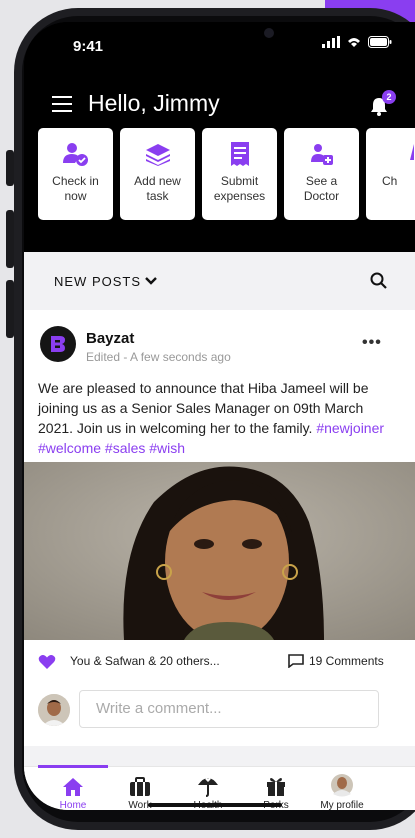 Image resolution: width=415 pixels, height=838 pixels. I want to click on comments-link: 19 Comments, so click(336, 661).